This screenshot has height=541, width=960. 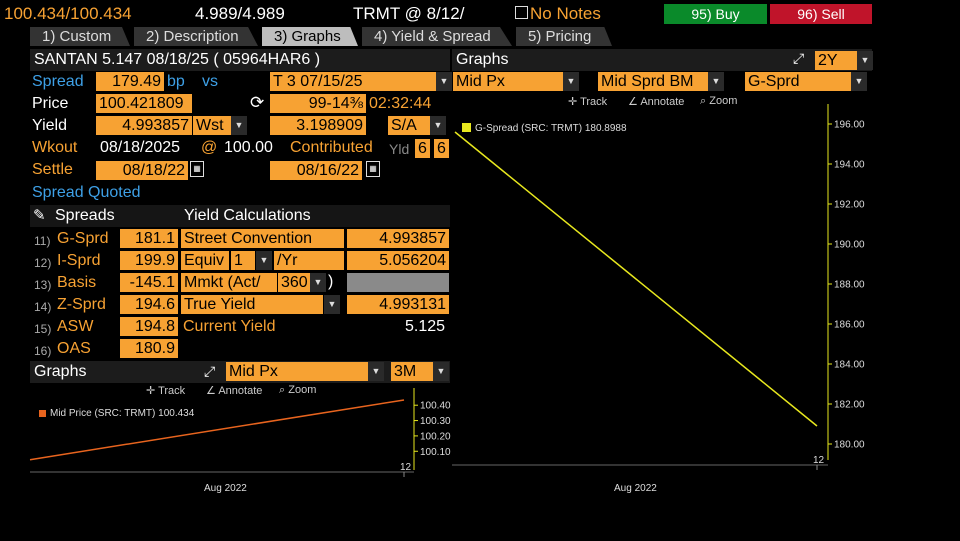 I want to click on big-graph-measure-dropdown-icon: ▼, so click(x=571, y=81).